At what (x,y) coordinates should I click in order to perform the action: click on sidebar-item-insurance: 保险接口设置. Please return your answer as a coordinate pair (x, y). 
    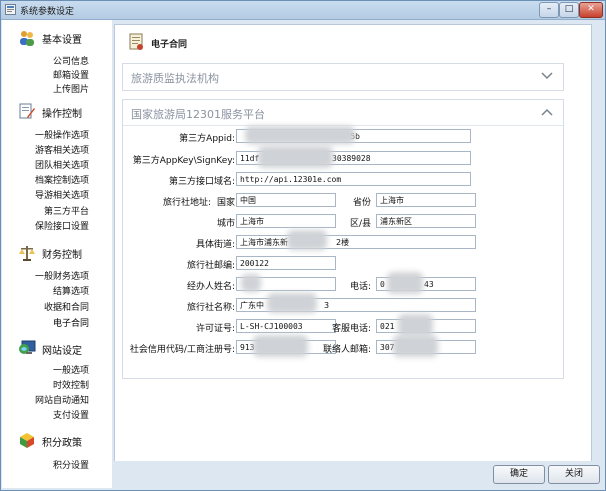
    Looking at the image, I should click on (62, 225).